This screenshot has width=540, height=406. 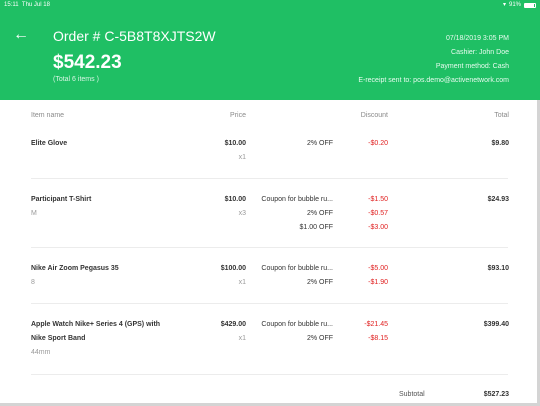 What do you see at coordinates (496, 324) in the screenshot?
I see `item-total: $399.40` at bounding box center [496, 324].